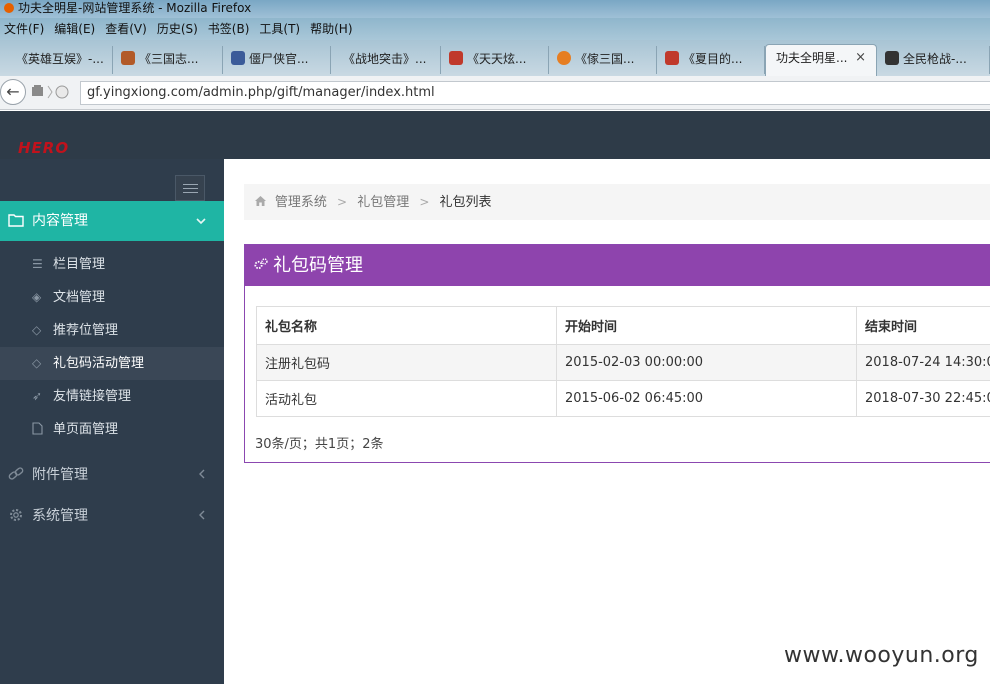 This screenshot has height=684, width=990. I want to click on menu-bookmarks: 书签(B), so click(230, 29).